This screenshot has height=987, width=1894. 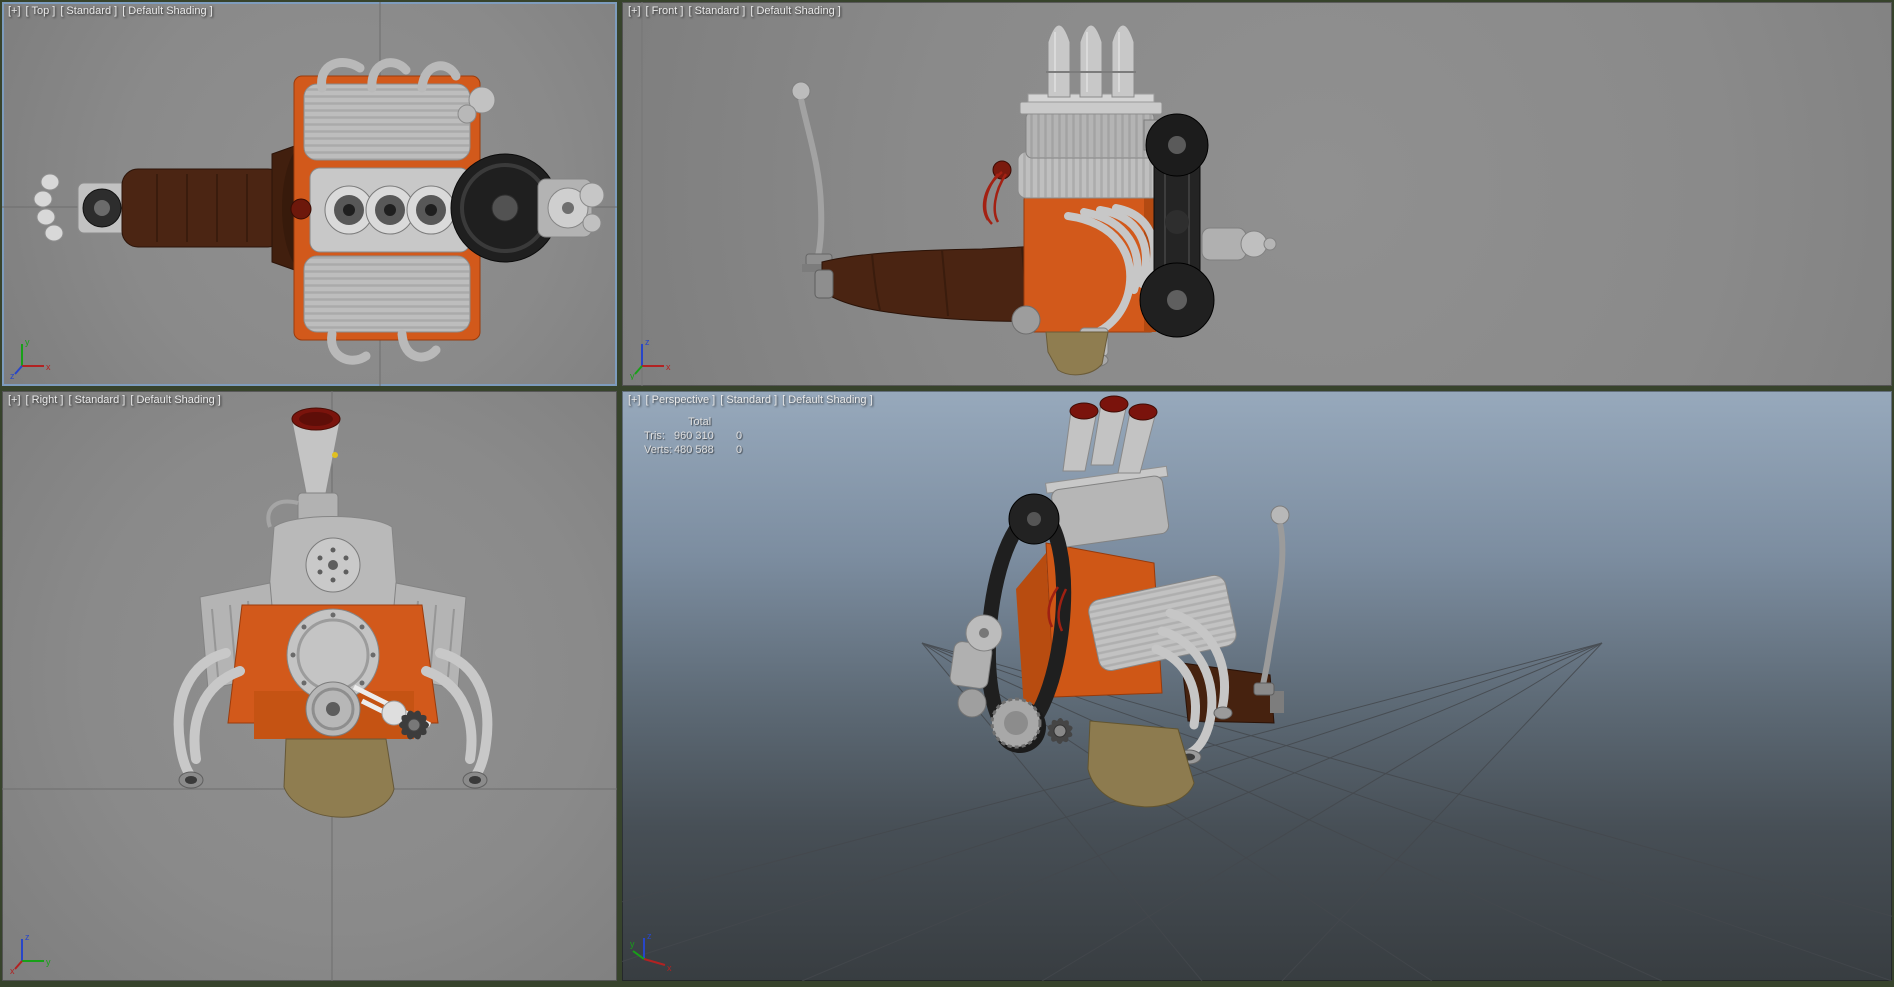 I want to click on point-of-view-menu: [ Front ], so click(x=665, y=11).